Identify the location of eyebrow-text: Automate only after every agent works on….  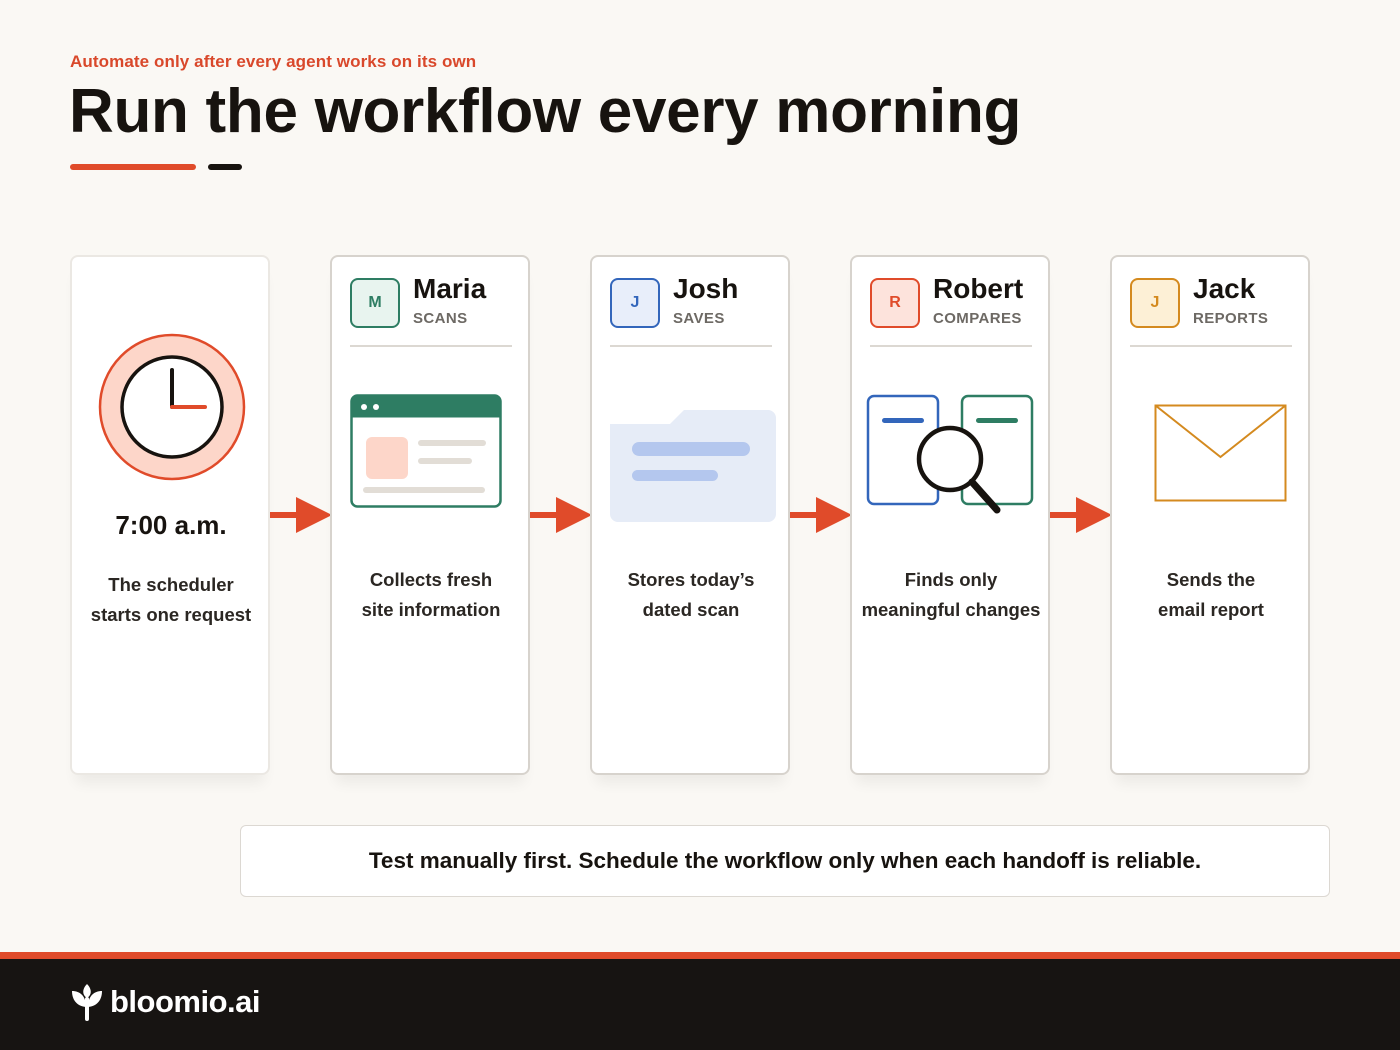
(273, 61).